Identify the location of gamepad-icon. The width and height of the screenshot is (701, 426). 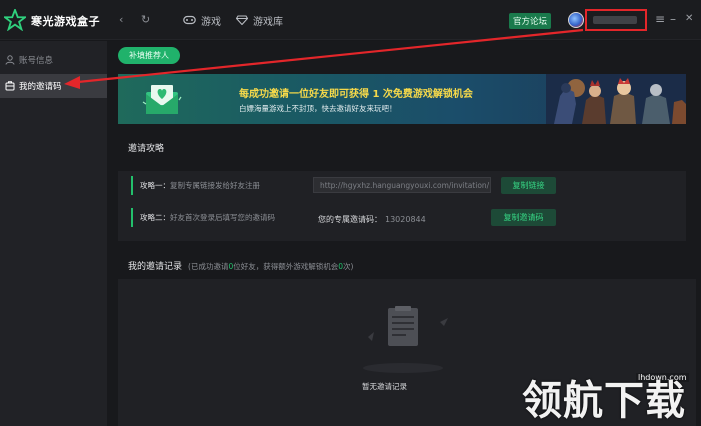
(189, 20).